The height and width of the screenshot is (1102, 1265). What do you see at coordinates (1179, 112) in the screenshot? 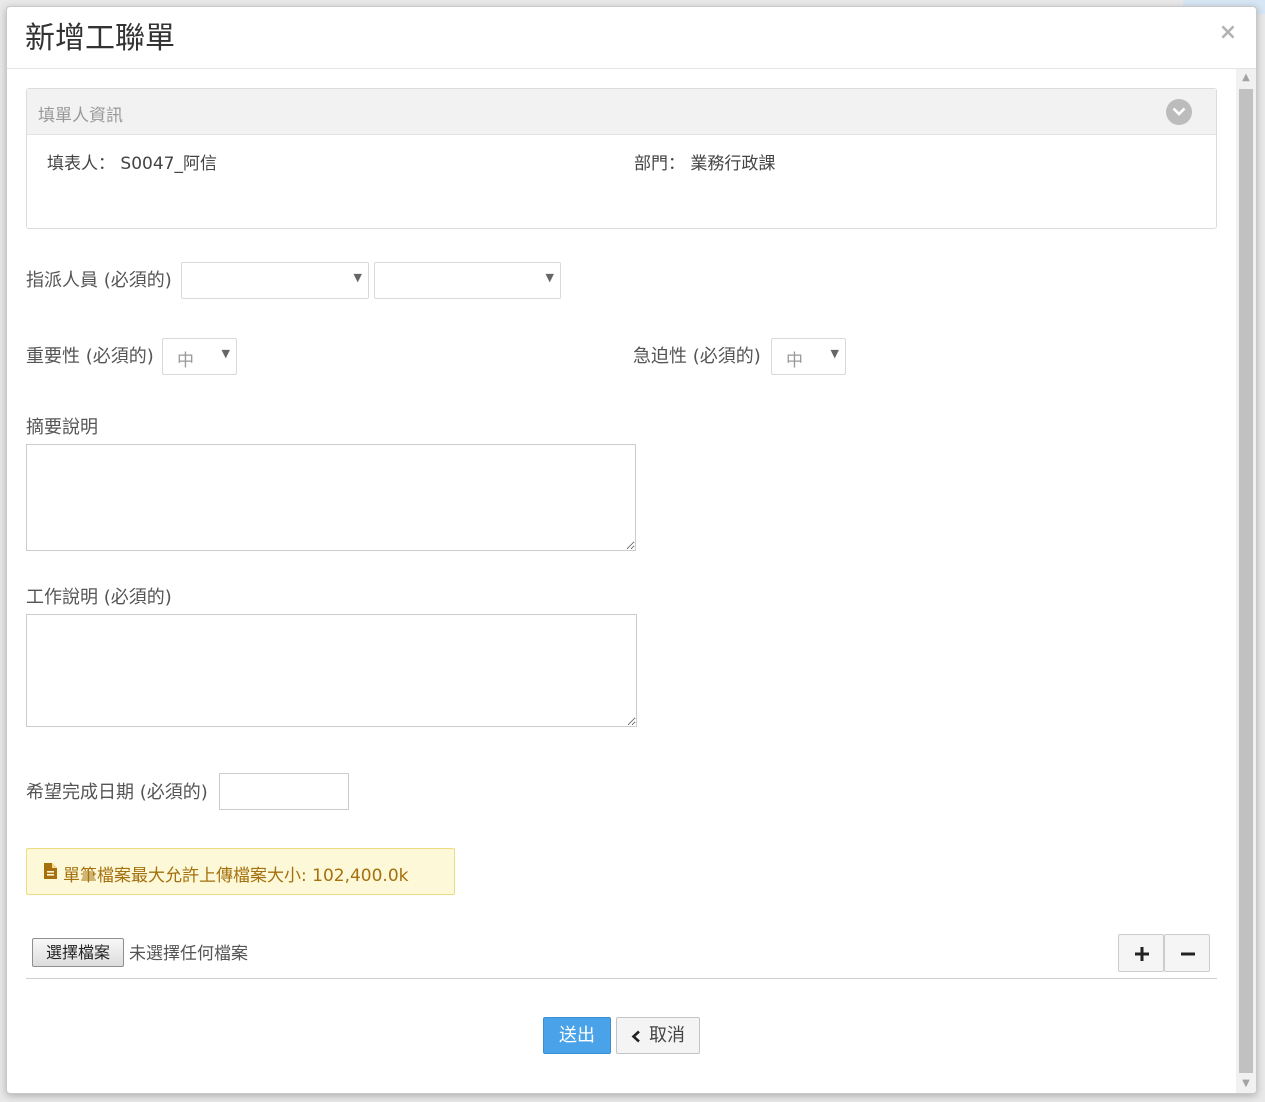
I see `chevron-down-icon` at bounding box center [1179, 112].